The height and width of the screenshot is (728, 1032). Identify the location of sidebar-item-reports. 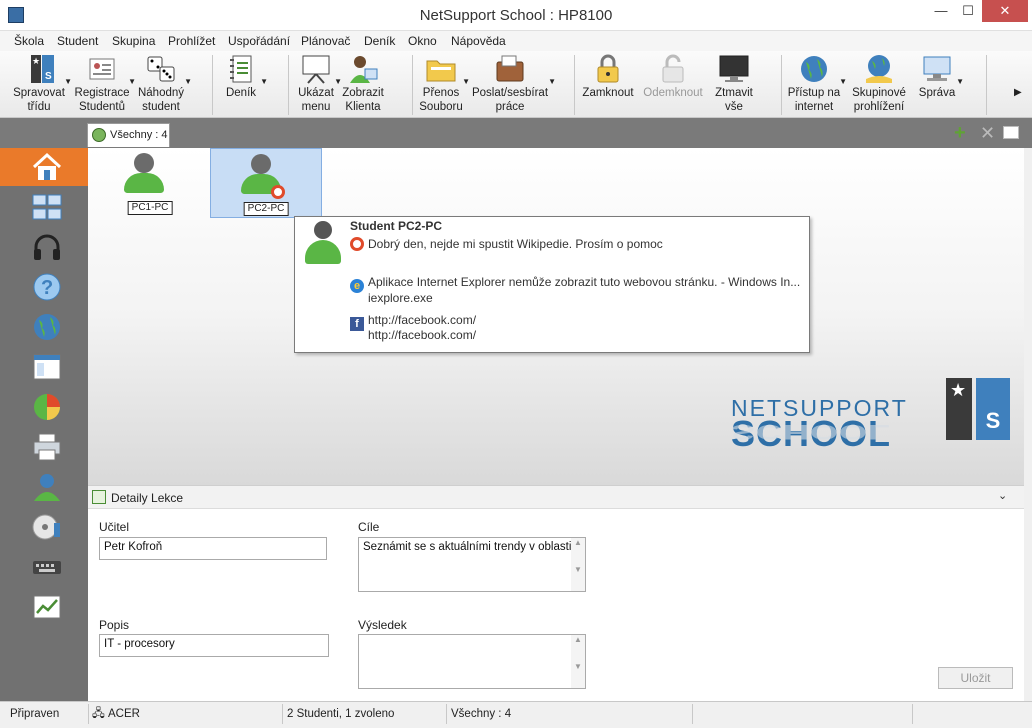
(44, 407).